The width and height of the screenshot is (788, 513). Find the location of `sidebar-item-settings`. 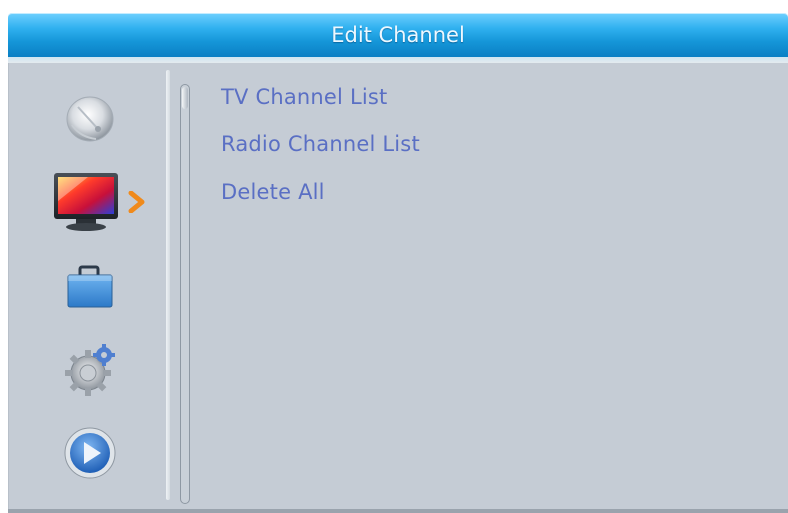

sidebar-item-settings is located at coordinates (90, 369).